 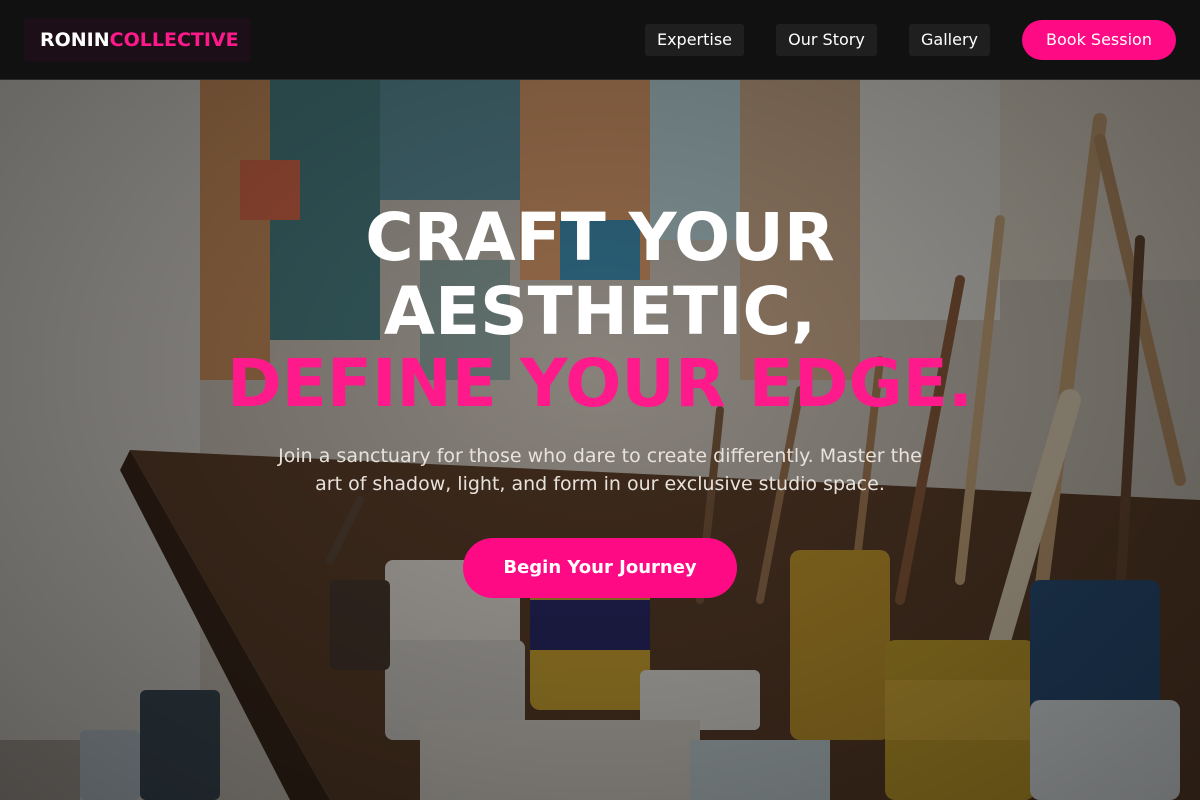 I want to click on hero-headline-line1: CRAFT YOUR, so click(x=600, y=237).